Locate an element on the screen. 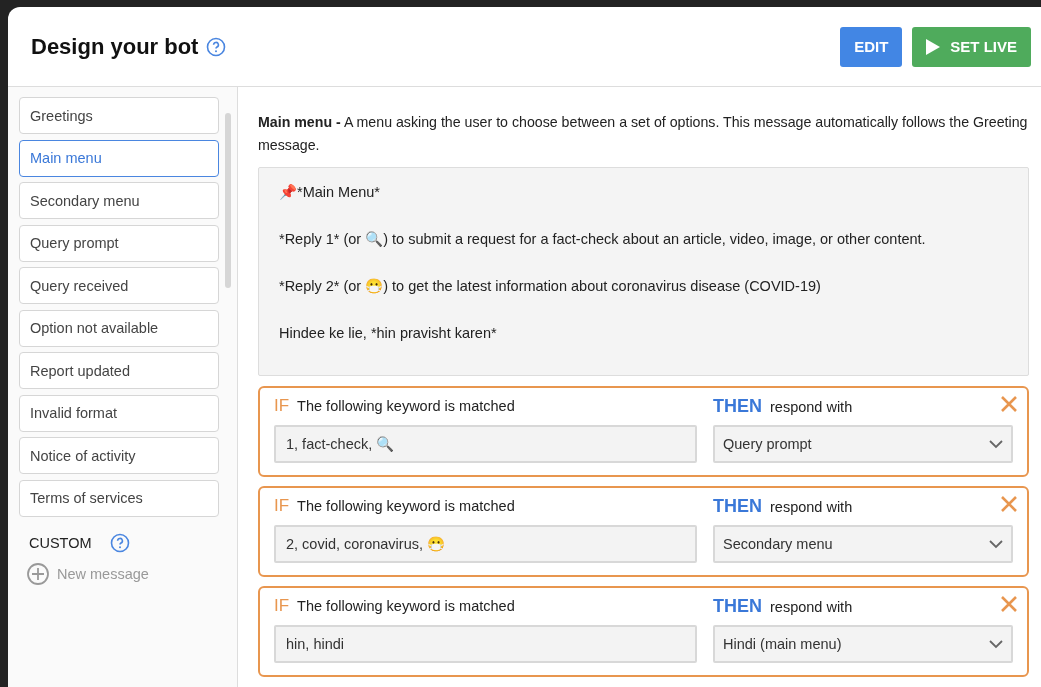 This screenshot has width=1041, height=687. sidebar-item: Notice of activity is located at coordinates (119, 455).